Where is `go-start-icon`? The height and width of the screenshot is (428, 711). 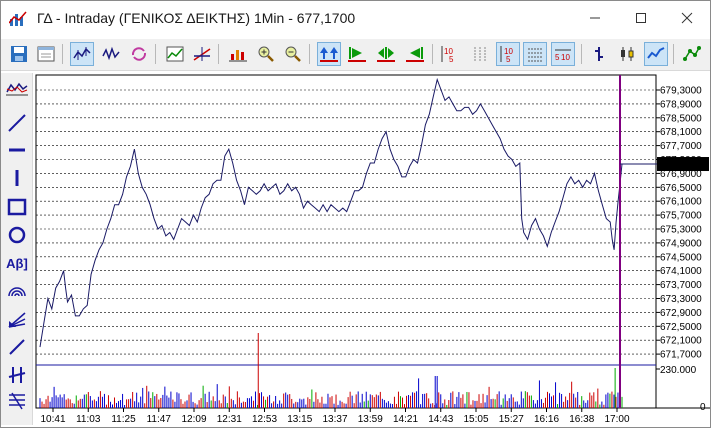
go-start-icon is located at coordinates (357, 54).